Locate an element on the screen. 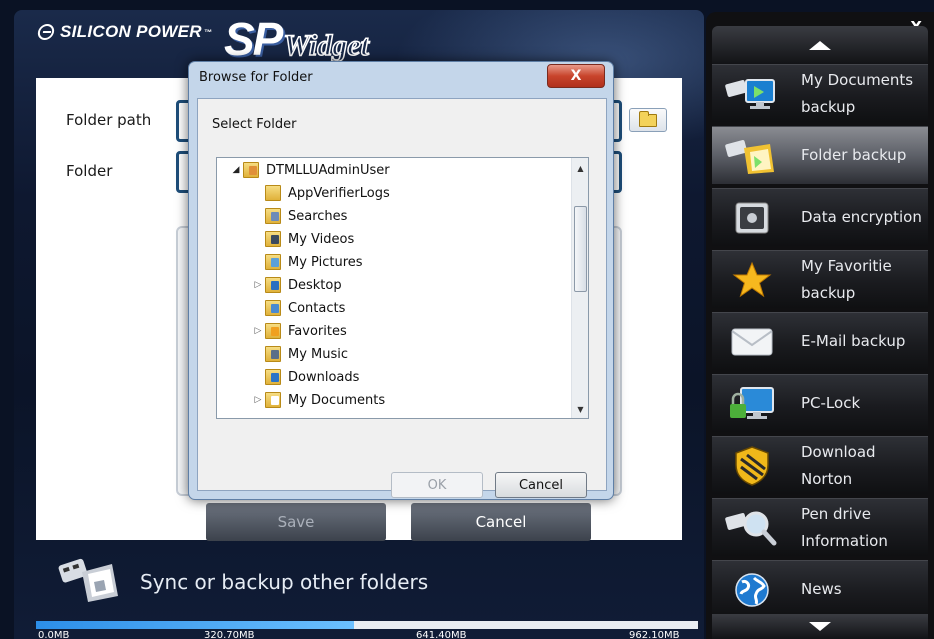 This screenshot has width=934, height=639. tree-item: My Videos is located at coordinates (302, 239).